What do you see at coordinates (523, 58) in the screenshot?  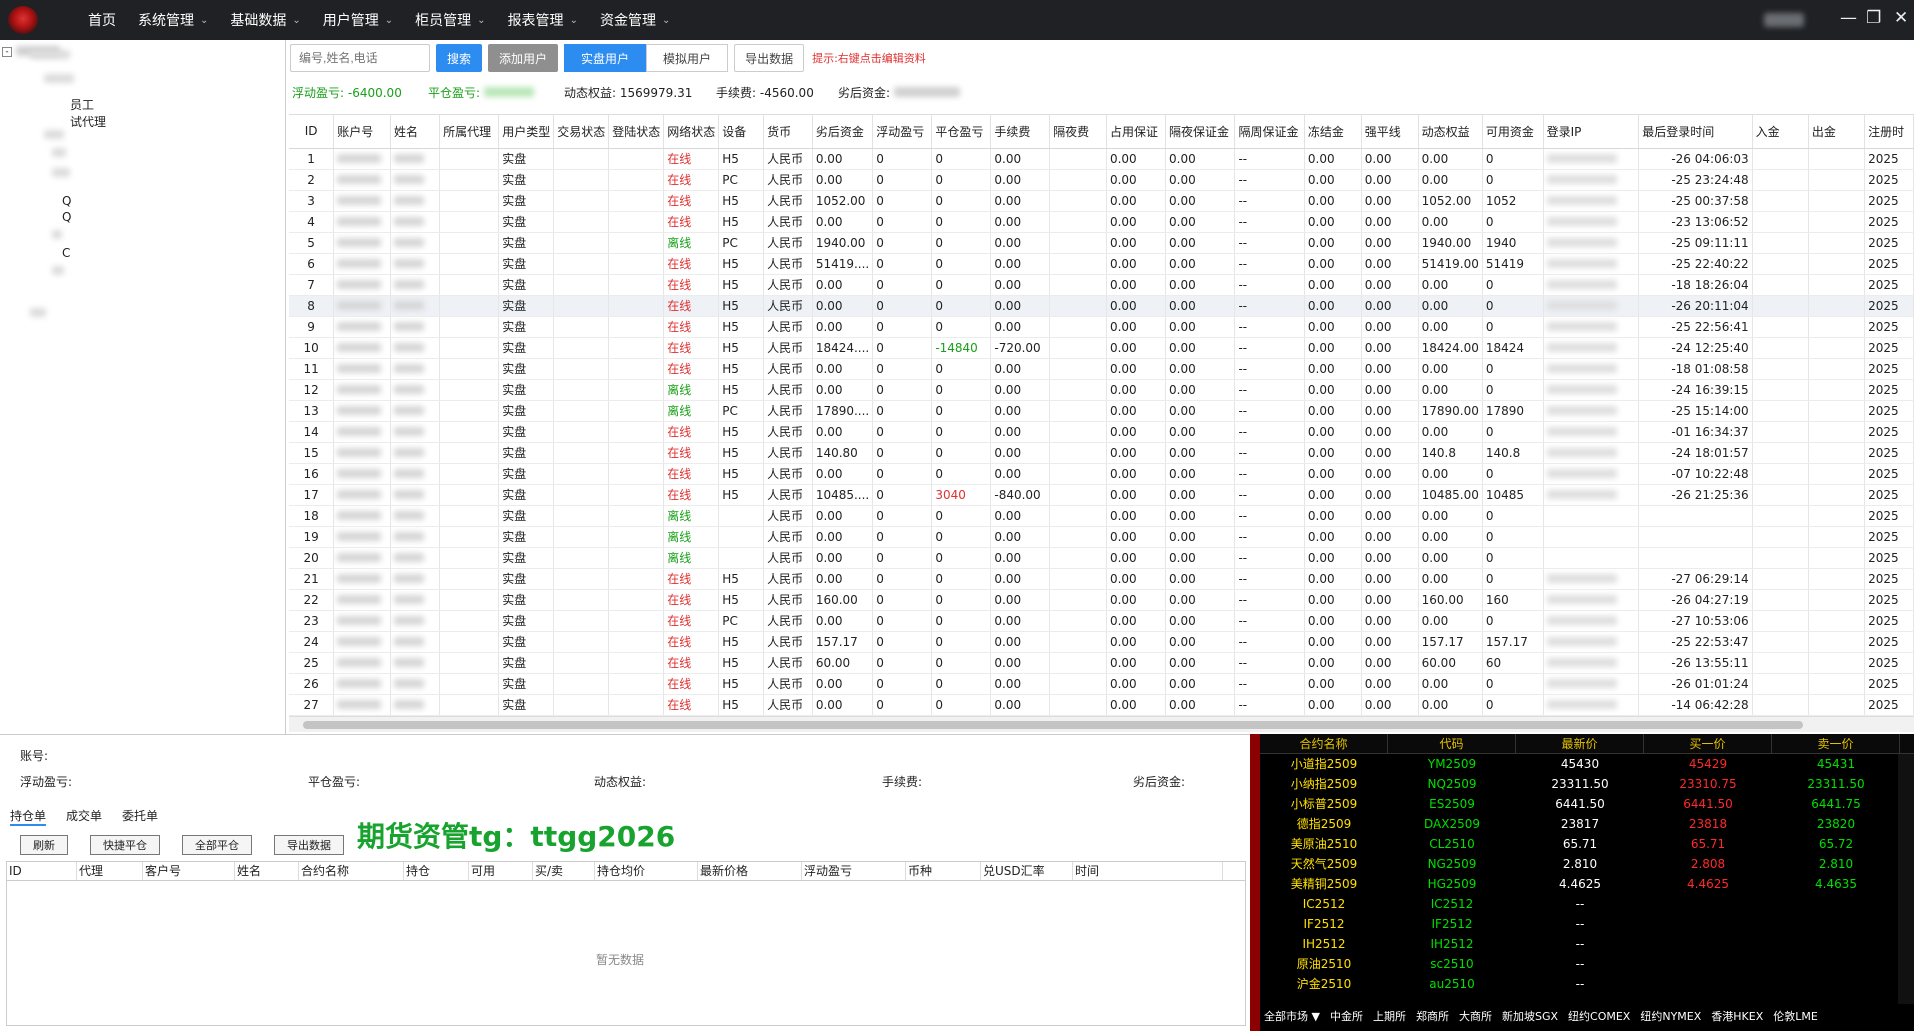 I see `add-user-button: 添加用户` at bounding box center [523, 58].